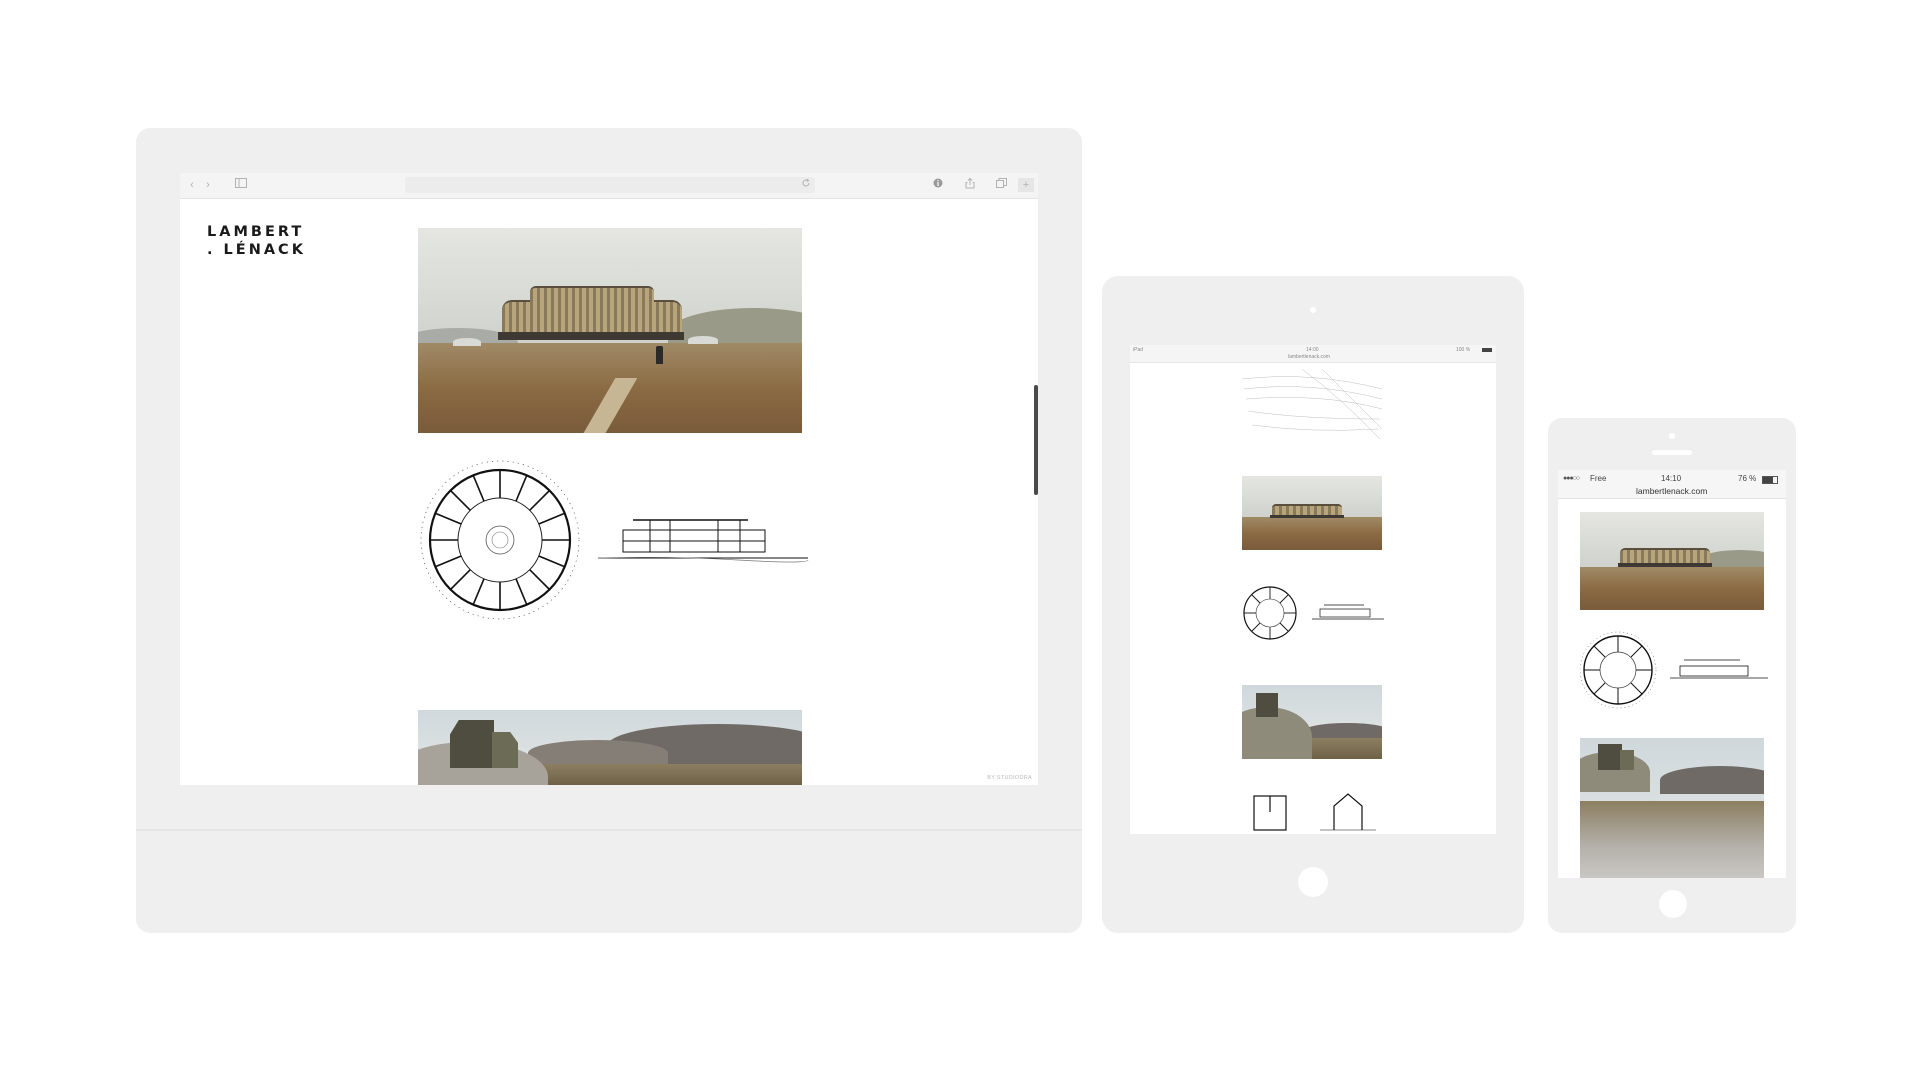 This screenshot has height=1092, width=1920. Describe the element at coordinates (1314, 613) in the screenshot. I see `tablet-plan-and-section` at that location.